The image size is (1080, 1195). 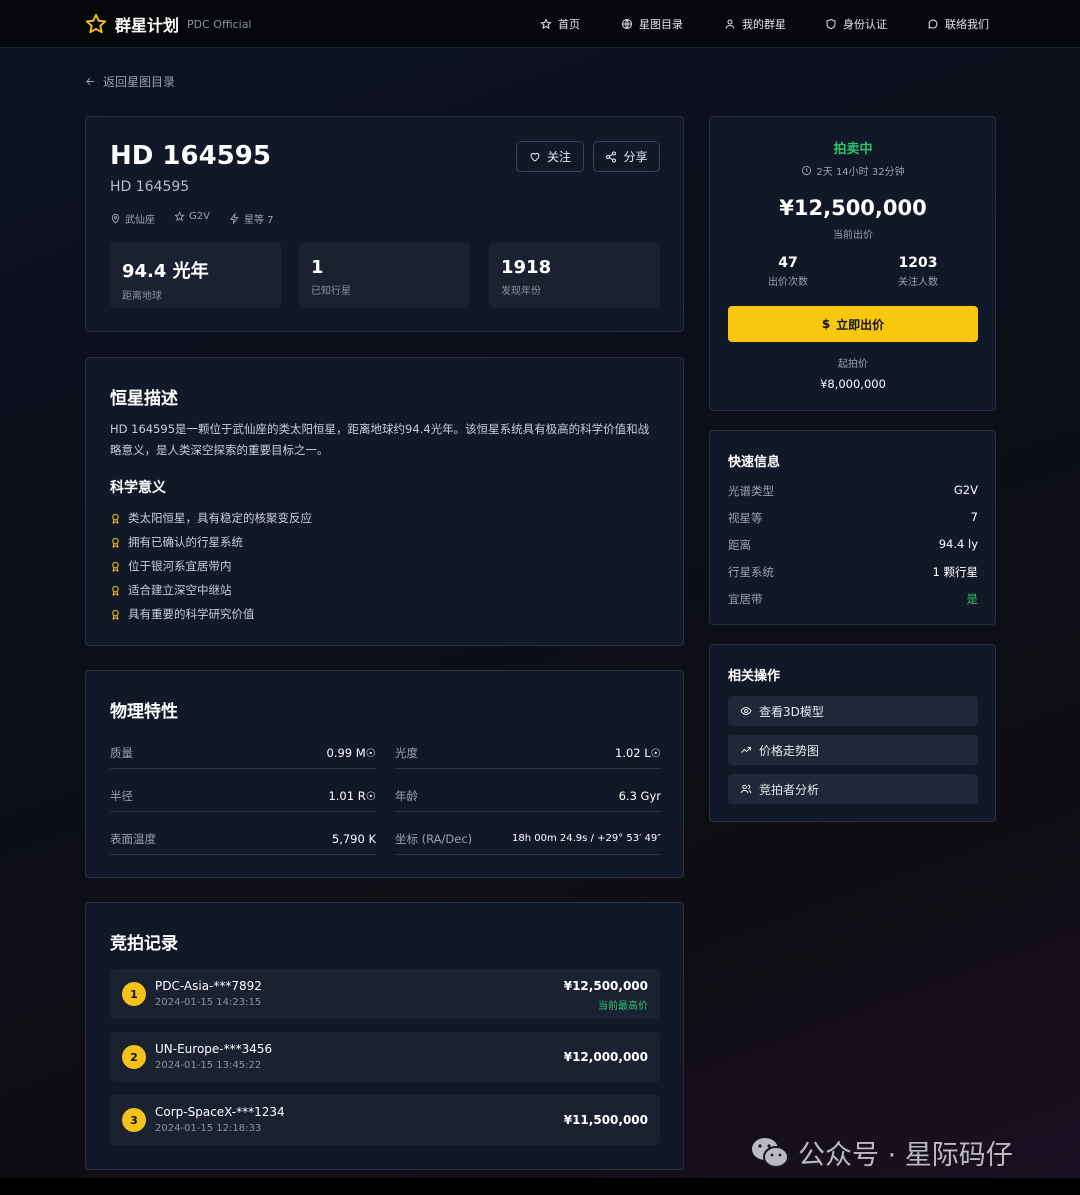 I want to click on quick-row-distance: 距离 94.4 ly, so click(x=853, y=545).